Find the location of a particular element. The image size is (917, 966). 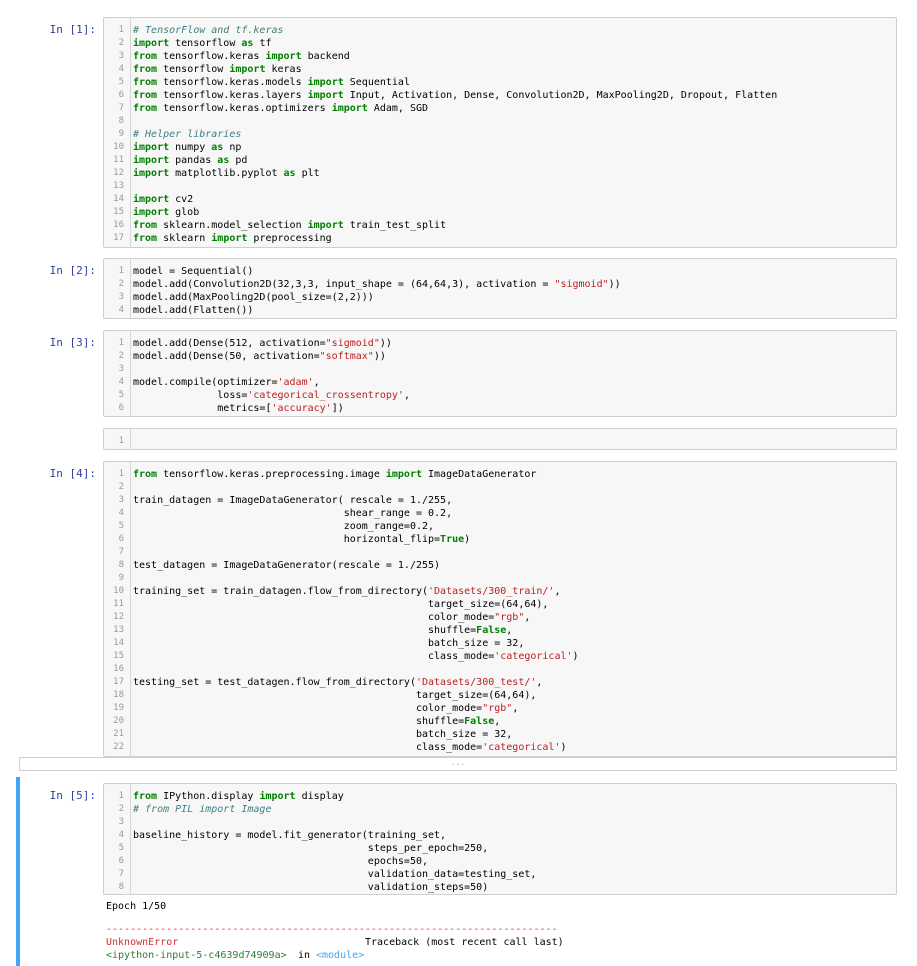

code-line: color_mode="rgb", is located at coordinates (332, 617).